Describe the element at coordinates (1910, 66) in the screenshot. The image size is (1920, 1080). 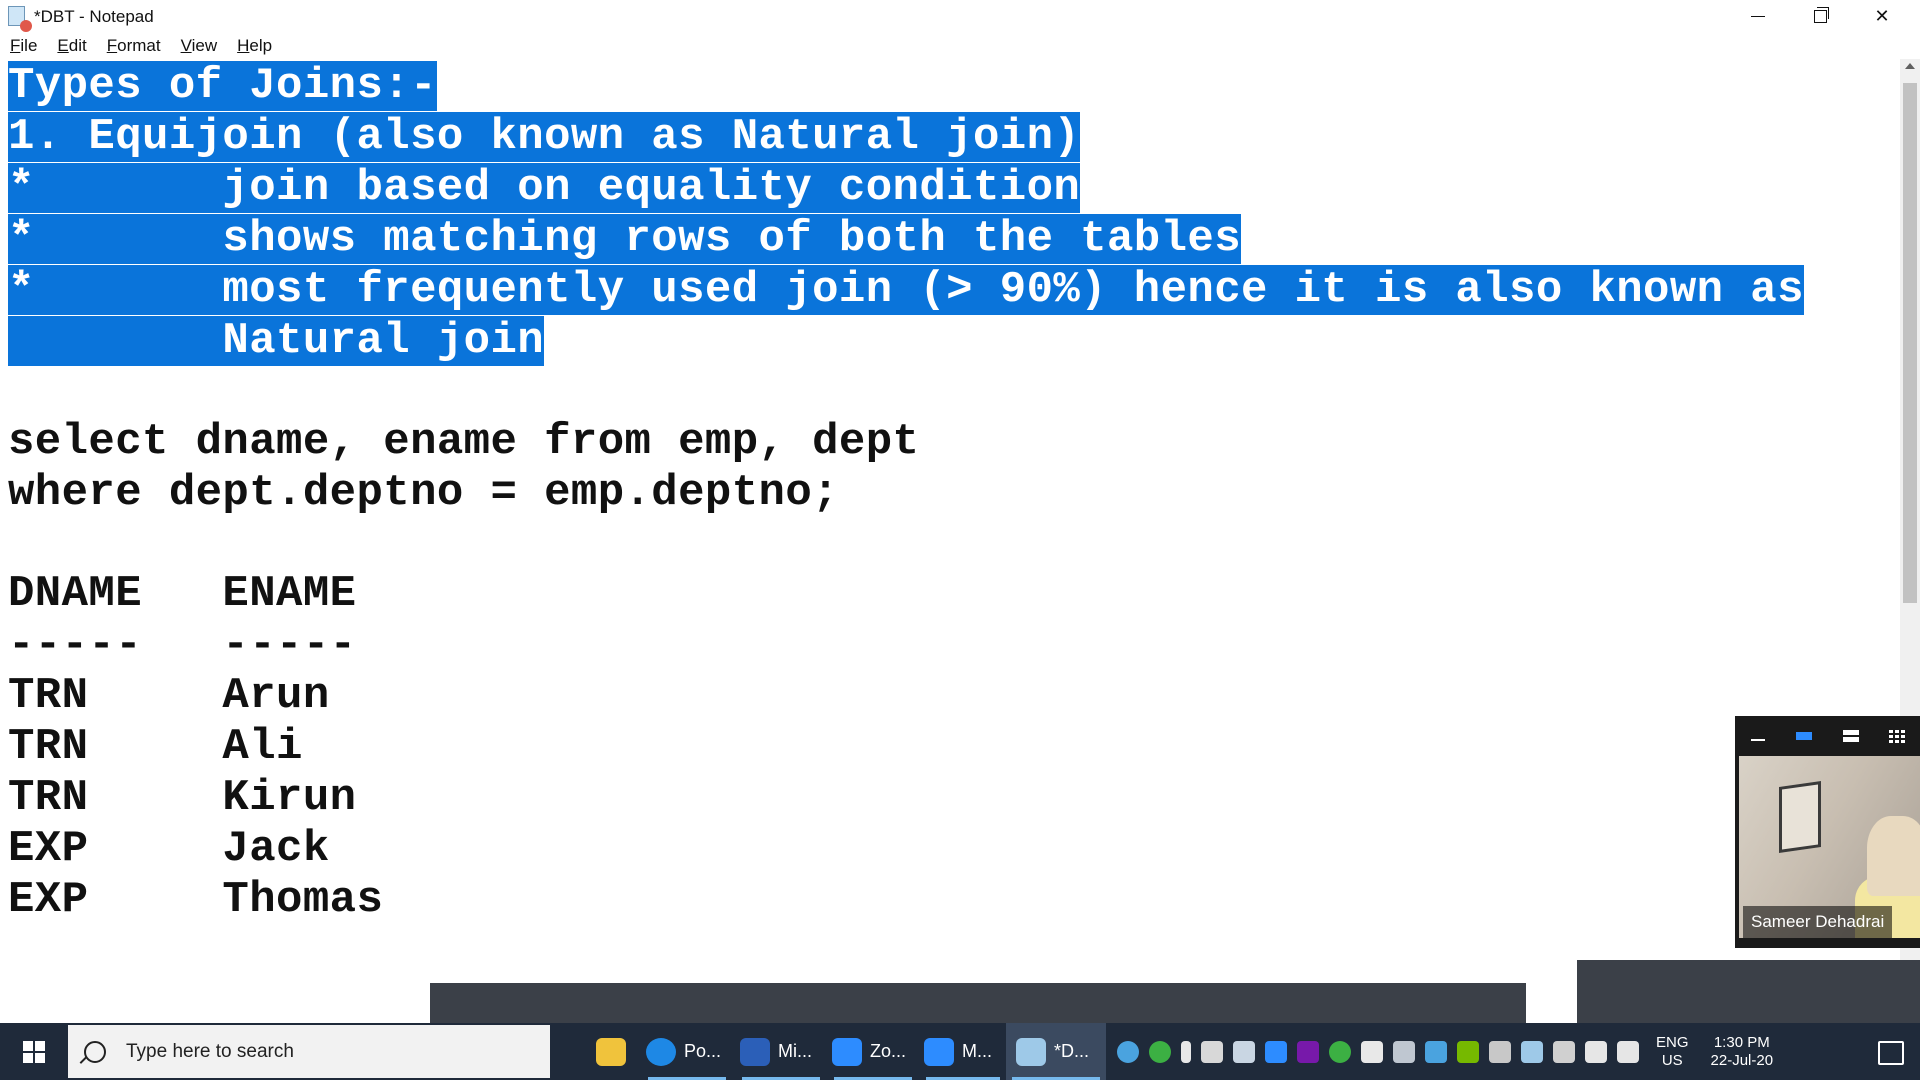
I see `scroll-up-icon` at that location.